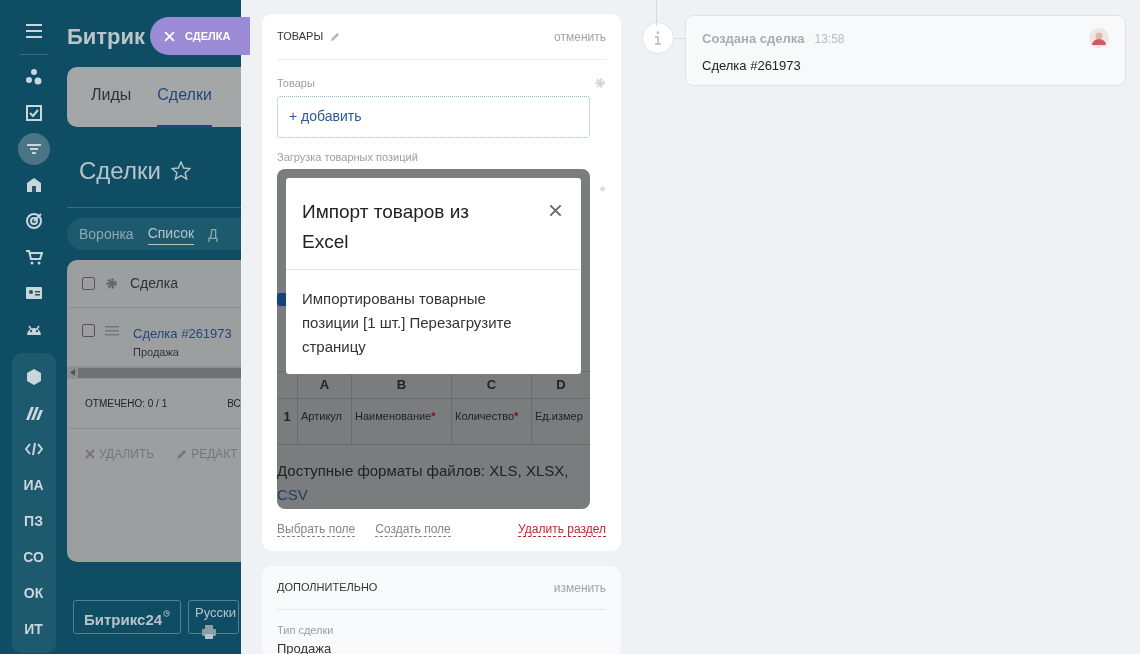 Image resolution: width=1140 pixels, height=654 pixels. I want to click on field-action-link: Выбрать поле, so click(316, 529).